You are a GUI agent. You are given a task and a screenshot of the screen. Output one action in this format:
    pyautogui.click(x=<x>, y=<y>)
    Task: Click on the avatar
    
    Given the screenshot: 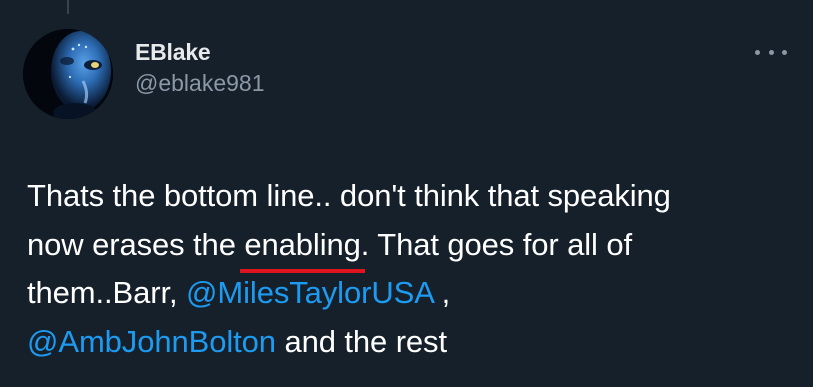 What is the action you would take?
    pyautogui.click(x=68, y=74)
    